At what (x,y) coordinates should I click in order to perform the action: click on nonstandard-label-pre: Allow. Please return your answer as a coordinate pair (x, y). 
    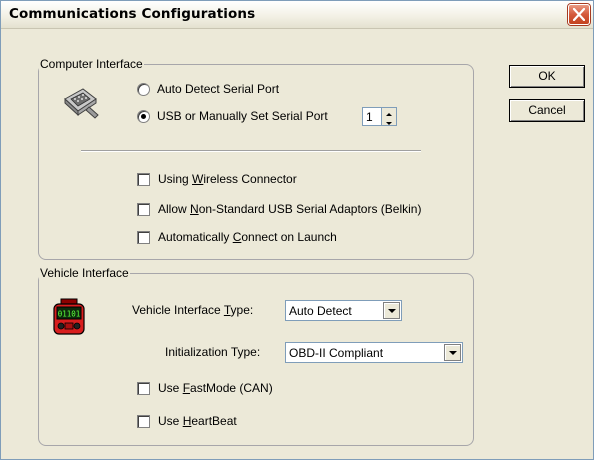
    Looking at the image, I should click on (174, 209).